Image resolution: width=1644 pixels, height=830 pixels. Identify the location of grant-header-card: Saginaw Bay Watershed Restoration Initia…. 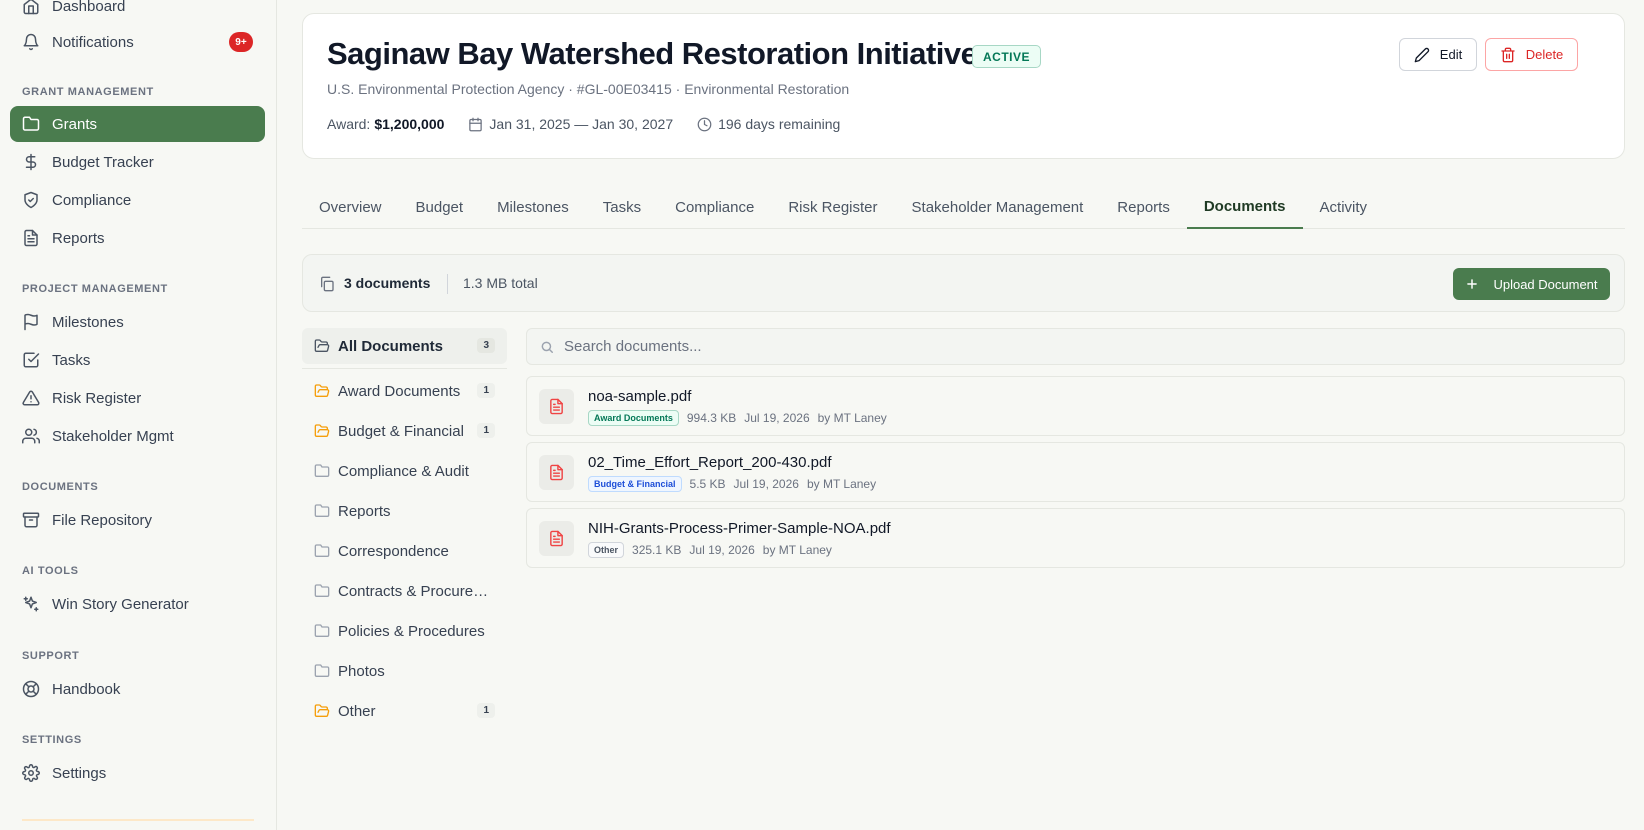
(963, 86).